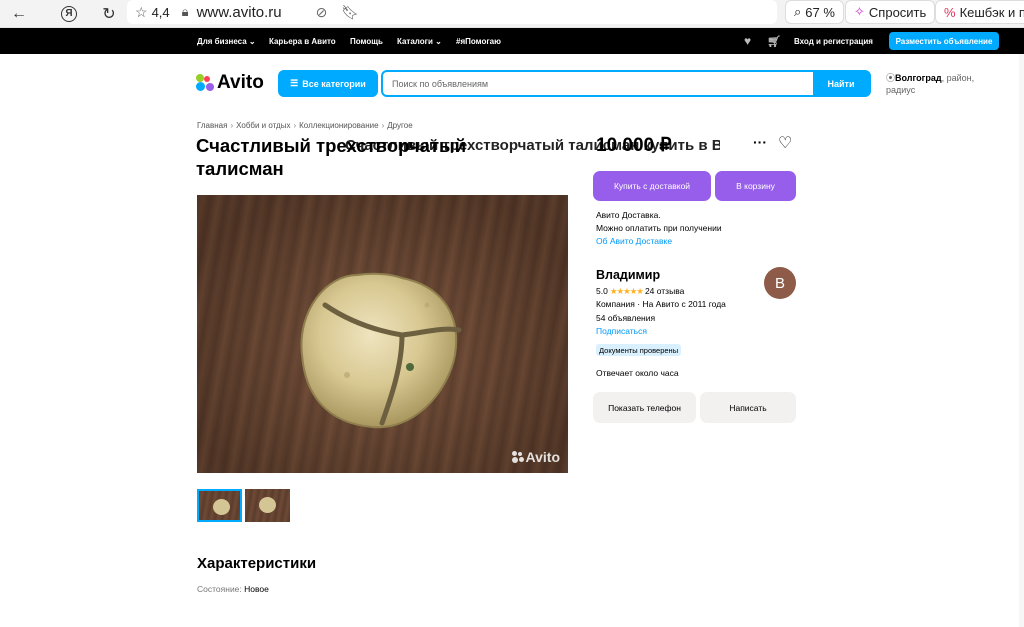 The height and width of the screenshot is (627, 1024). What do you see at coordinates (891, 78) in the screenshot?
I see `location-pin-icon: ⦿` at bounding box center [891, 78].